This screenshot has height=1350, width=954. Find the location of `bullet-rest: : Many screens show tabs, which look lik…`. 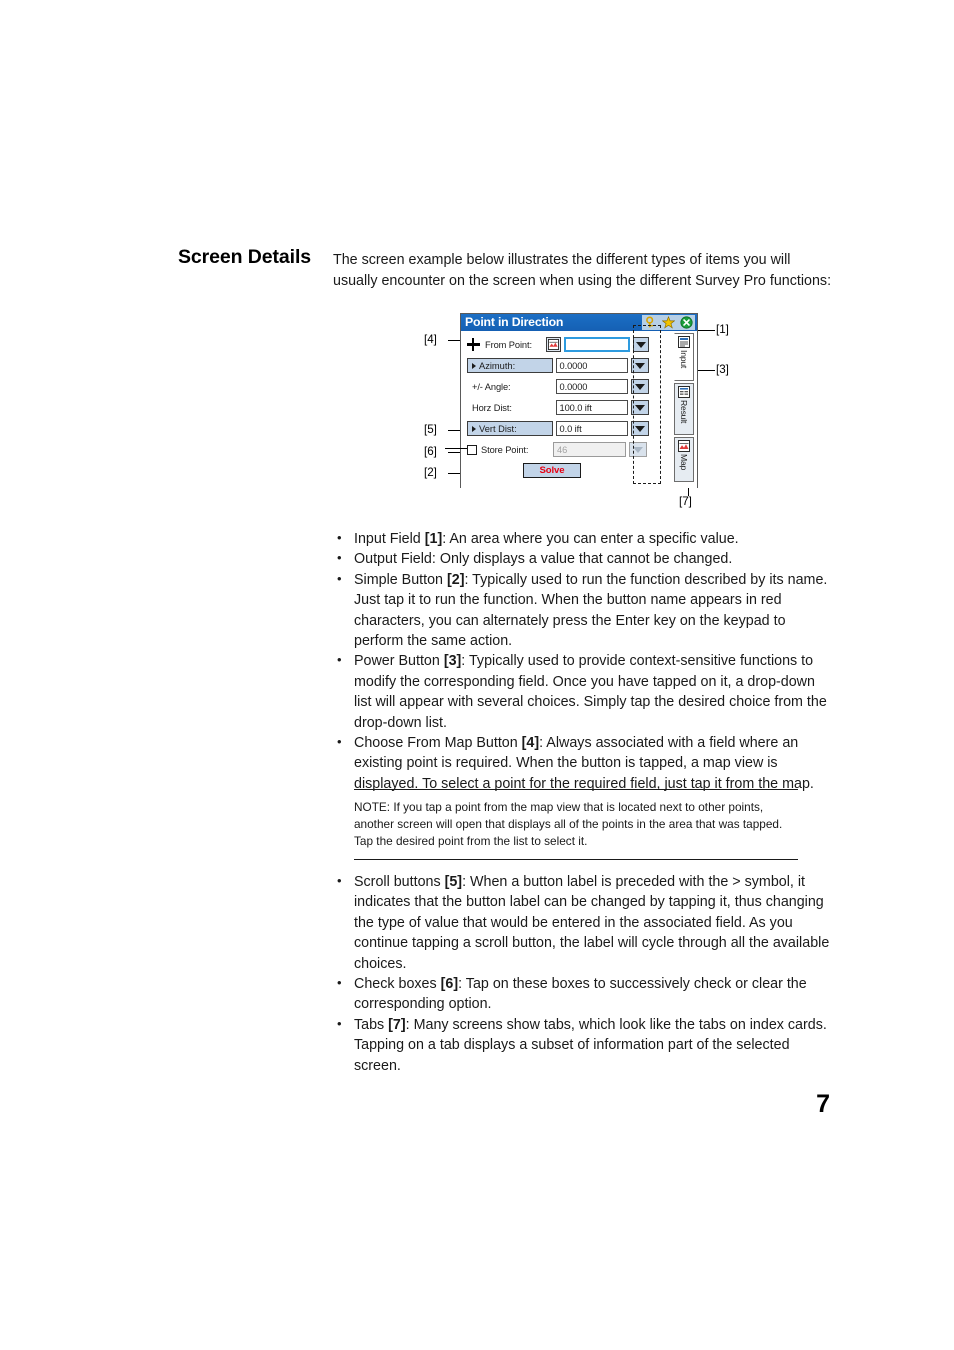

bullet-rest: : Many screens show tabs, which look lik… is located at coordinates (590, 1045).